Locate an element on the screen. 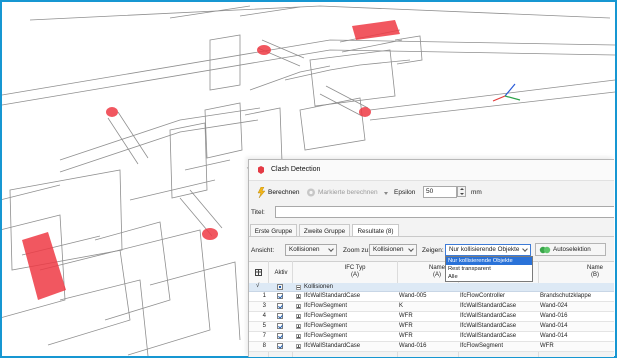 The image size is (617, 358). header-name-a-title: Name is located at coordinates (436, 268).